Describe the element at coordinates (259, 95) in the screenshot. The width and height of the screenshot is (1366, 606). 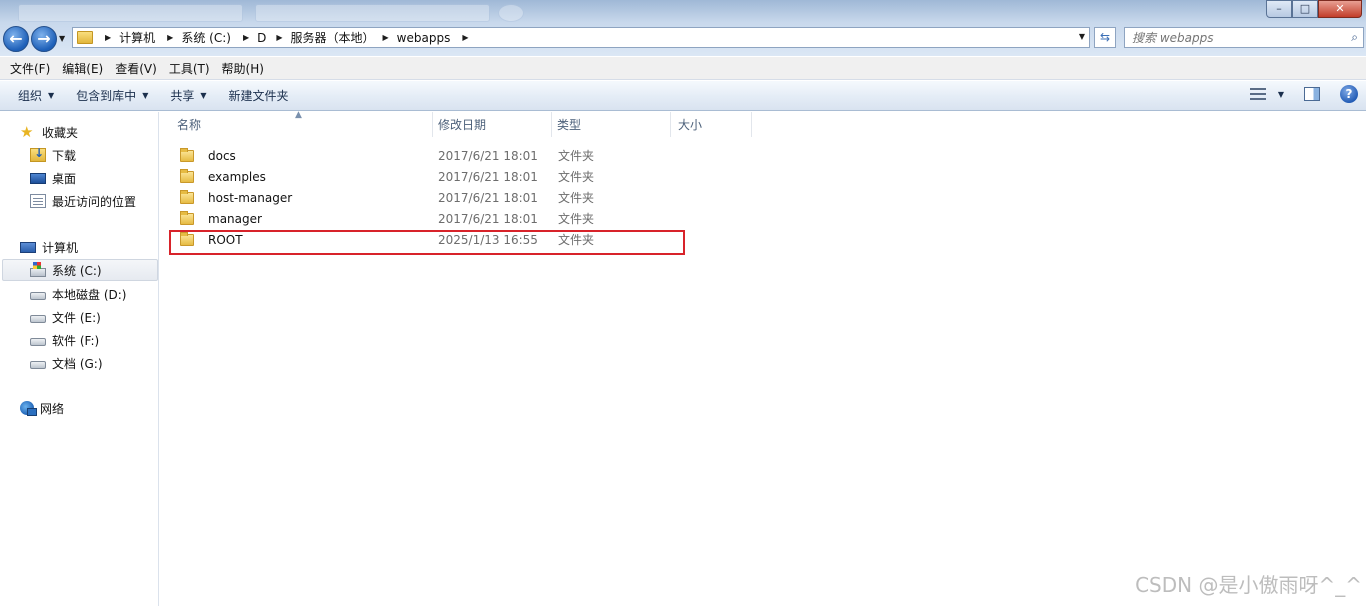
I see `new-folder-button: 新建文件夹` at that location.